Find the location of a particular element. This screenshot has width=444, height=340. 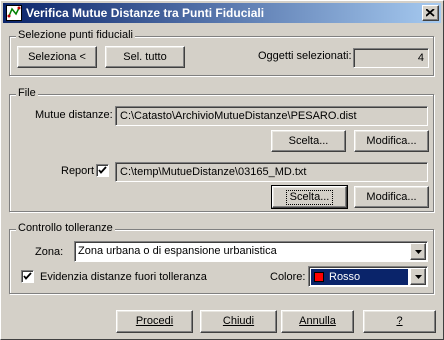

zone-select: Zona urbana o di espansione urbanistica is located at coordinates (251, 251).